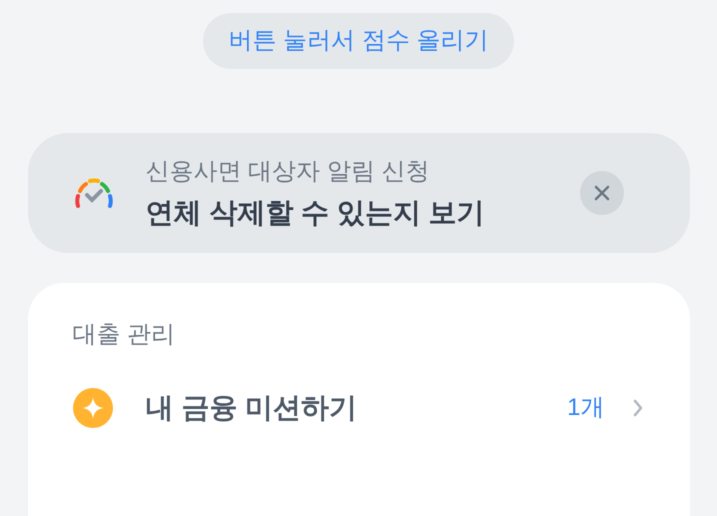 This screenshot has width=717, height=516. I want to click on chevron-right-icon, so click(637, 408).